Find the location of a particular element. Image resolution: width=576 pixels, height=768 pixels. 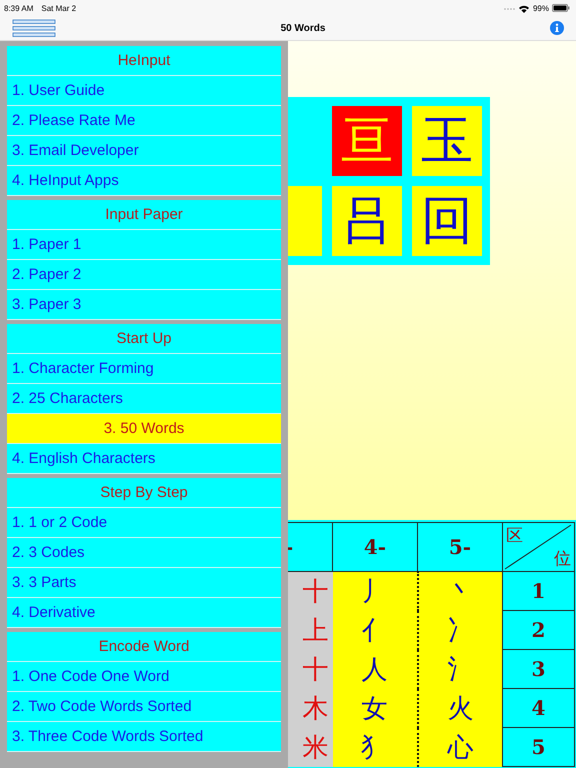

table-cell: 氵 is located at coordinates (460, 669).